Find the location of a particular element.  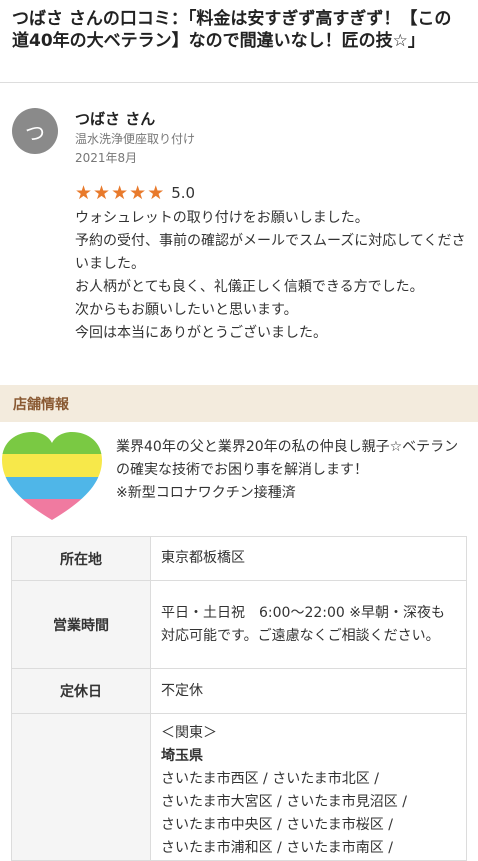

review-line: 次からもお願いしたいと思います。 is located at coordinates (186, 310).